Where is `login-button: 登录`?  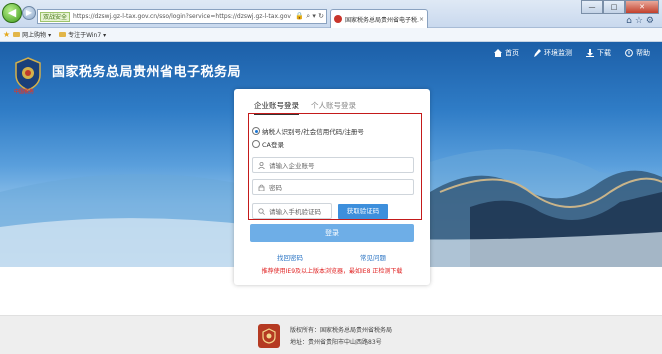 login-button: 登录 is located at coordinates (332, 233).